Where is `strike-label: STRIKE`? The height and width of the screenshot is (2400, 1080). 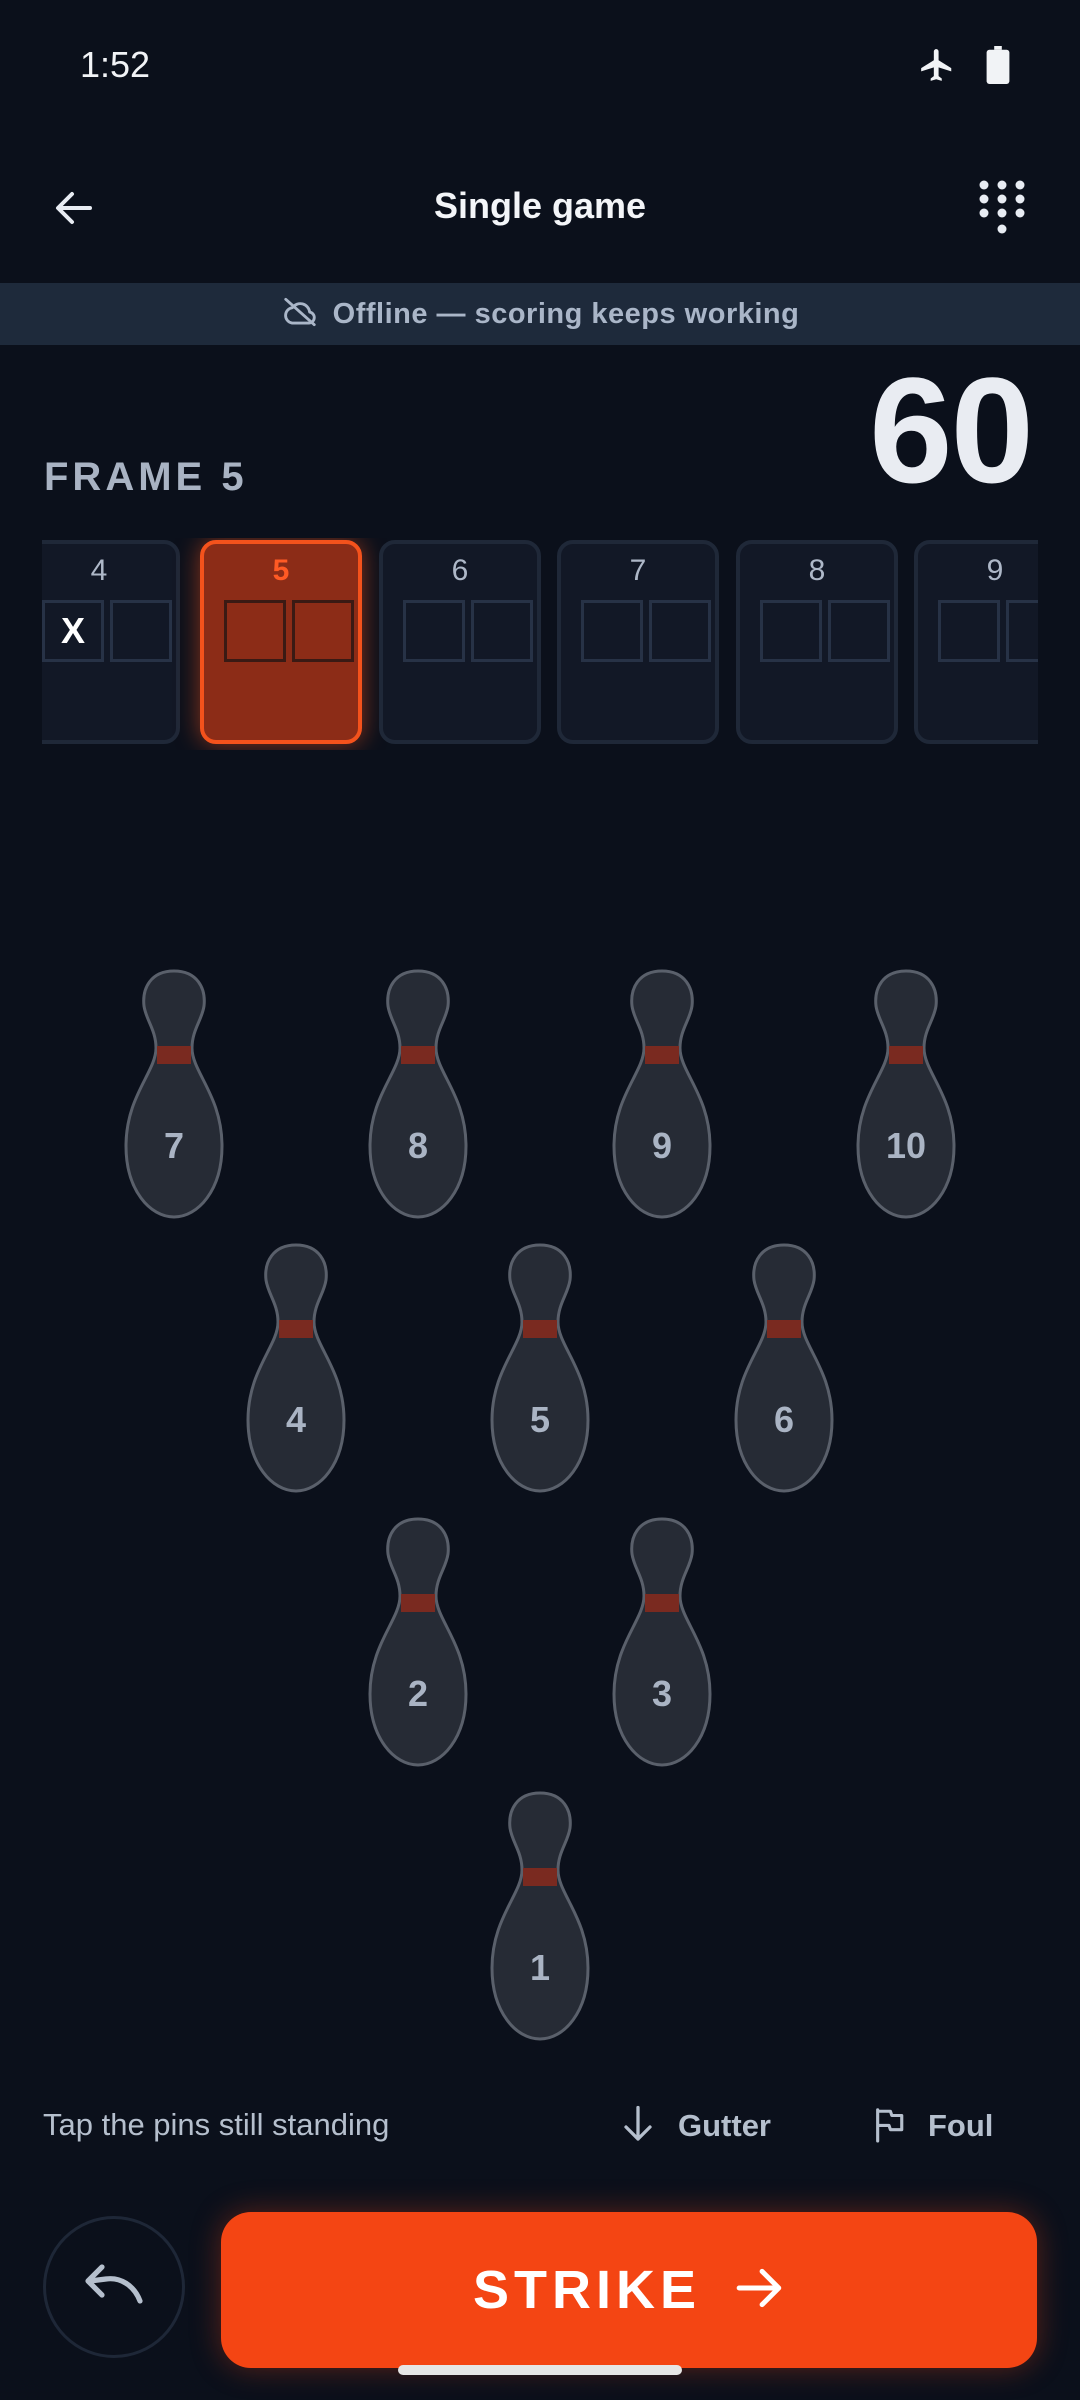 strike-label: STRIKE is located at coordinates (587, 2290).